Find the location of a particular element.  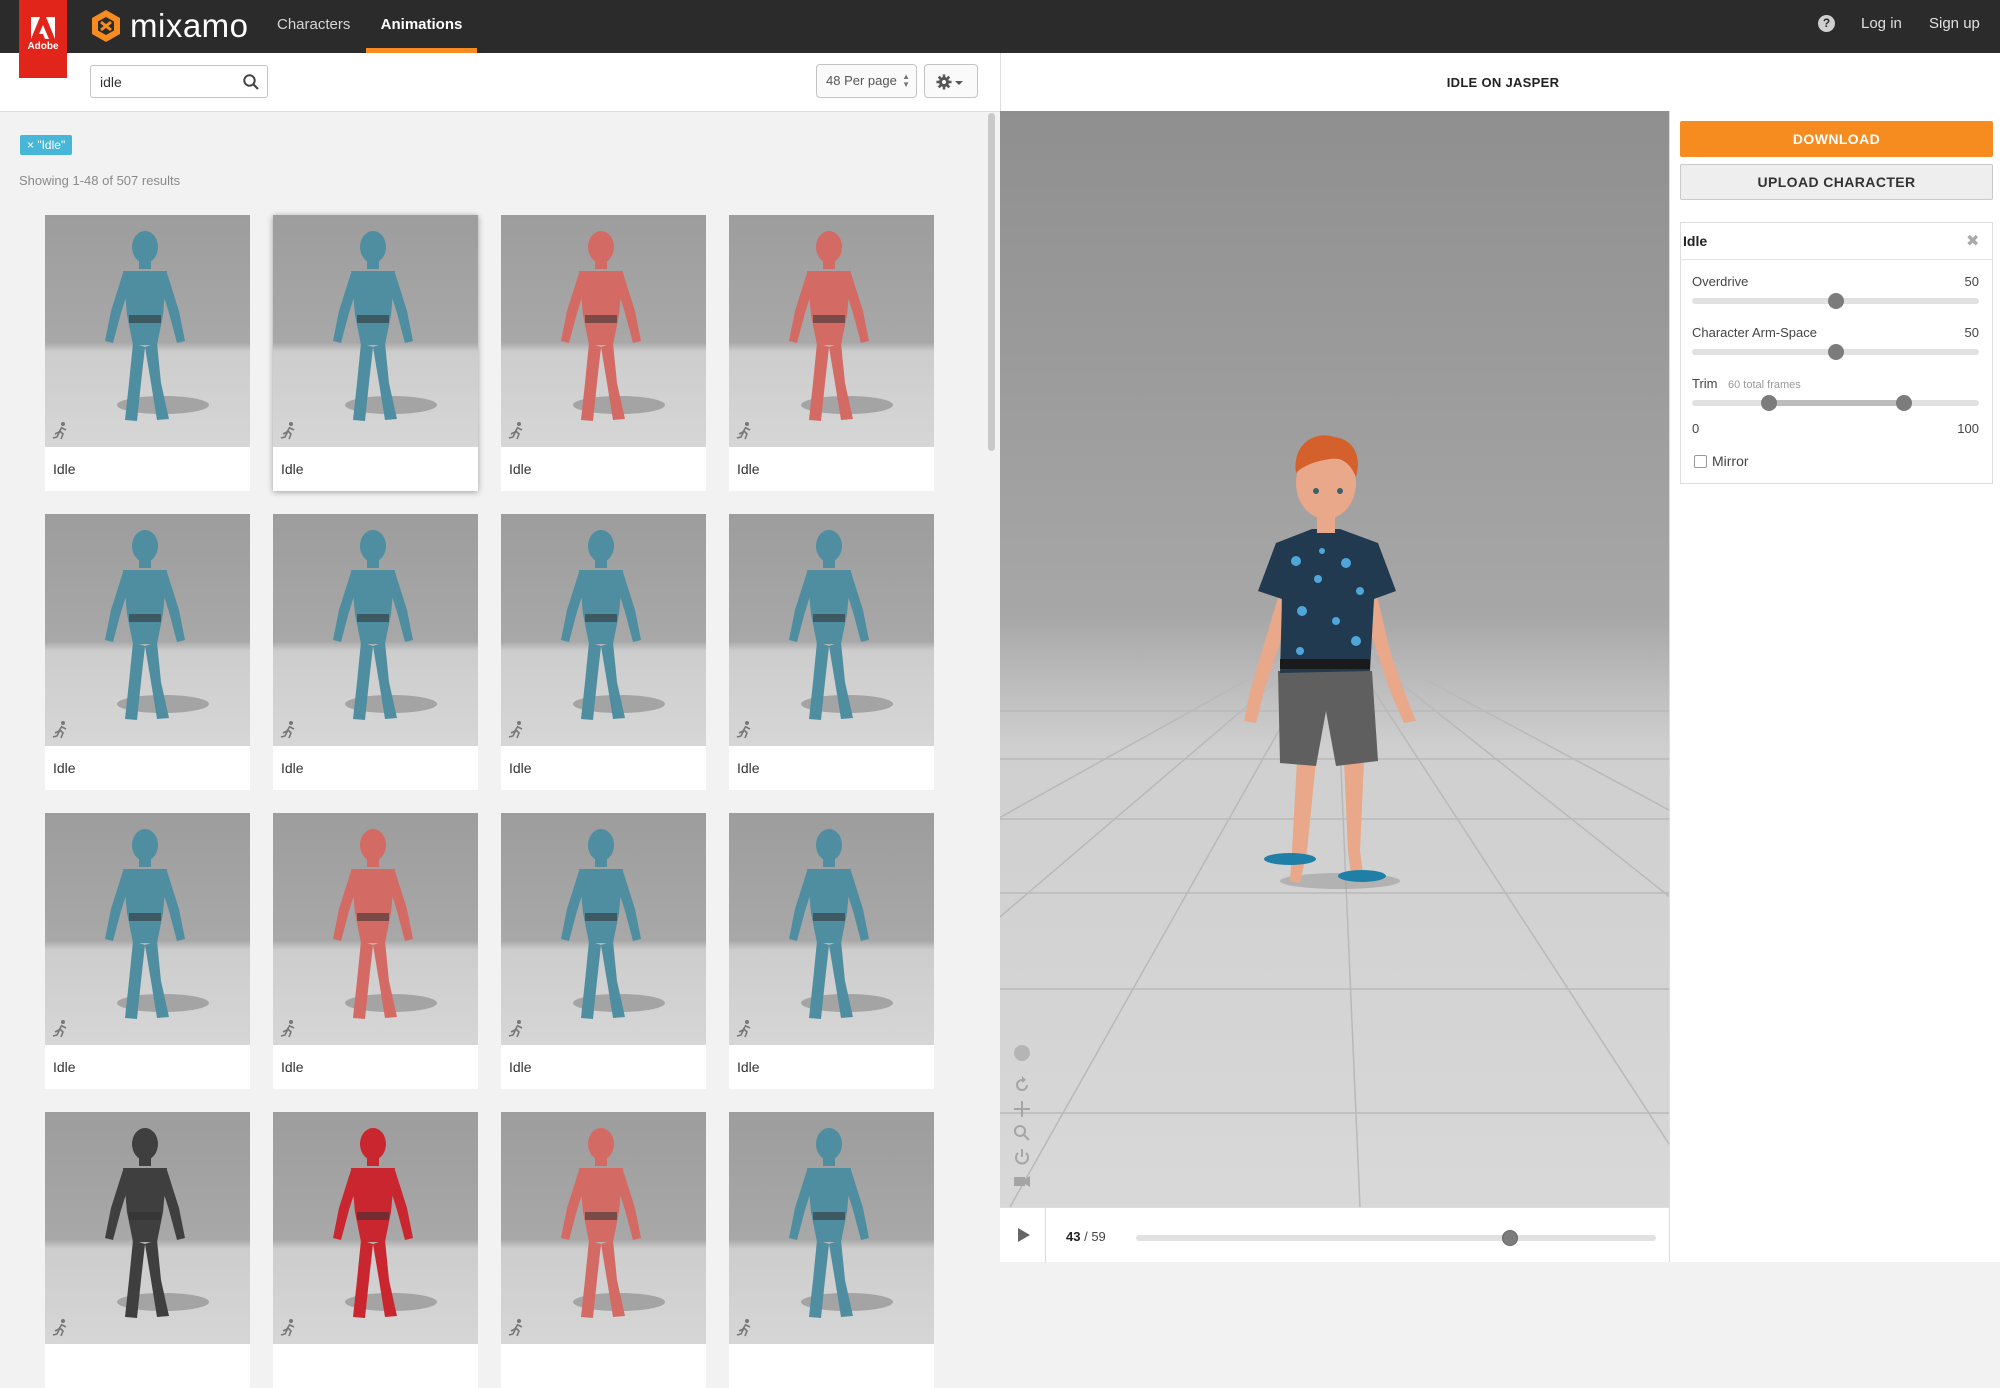

arm-space-slider is located at coordinates (1835, 352).